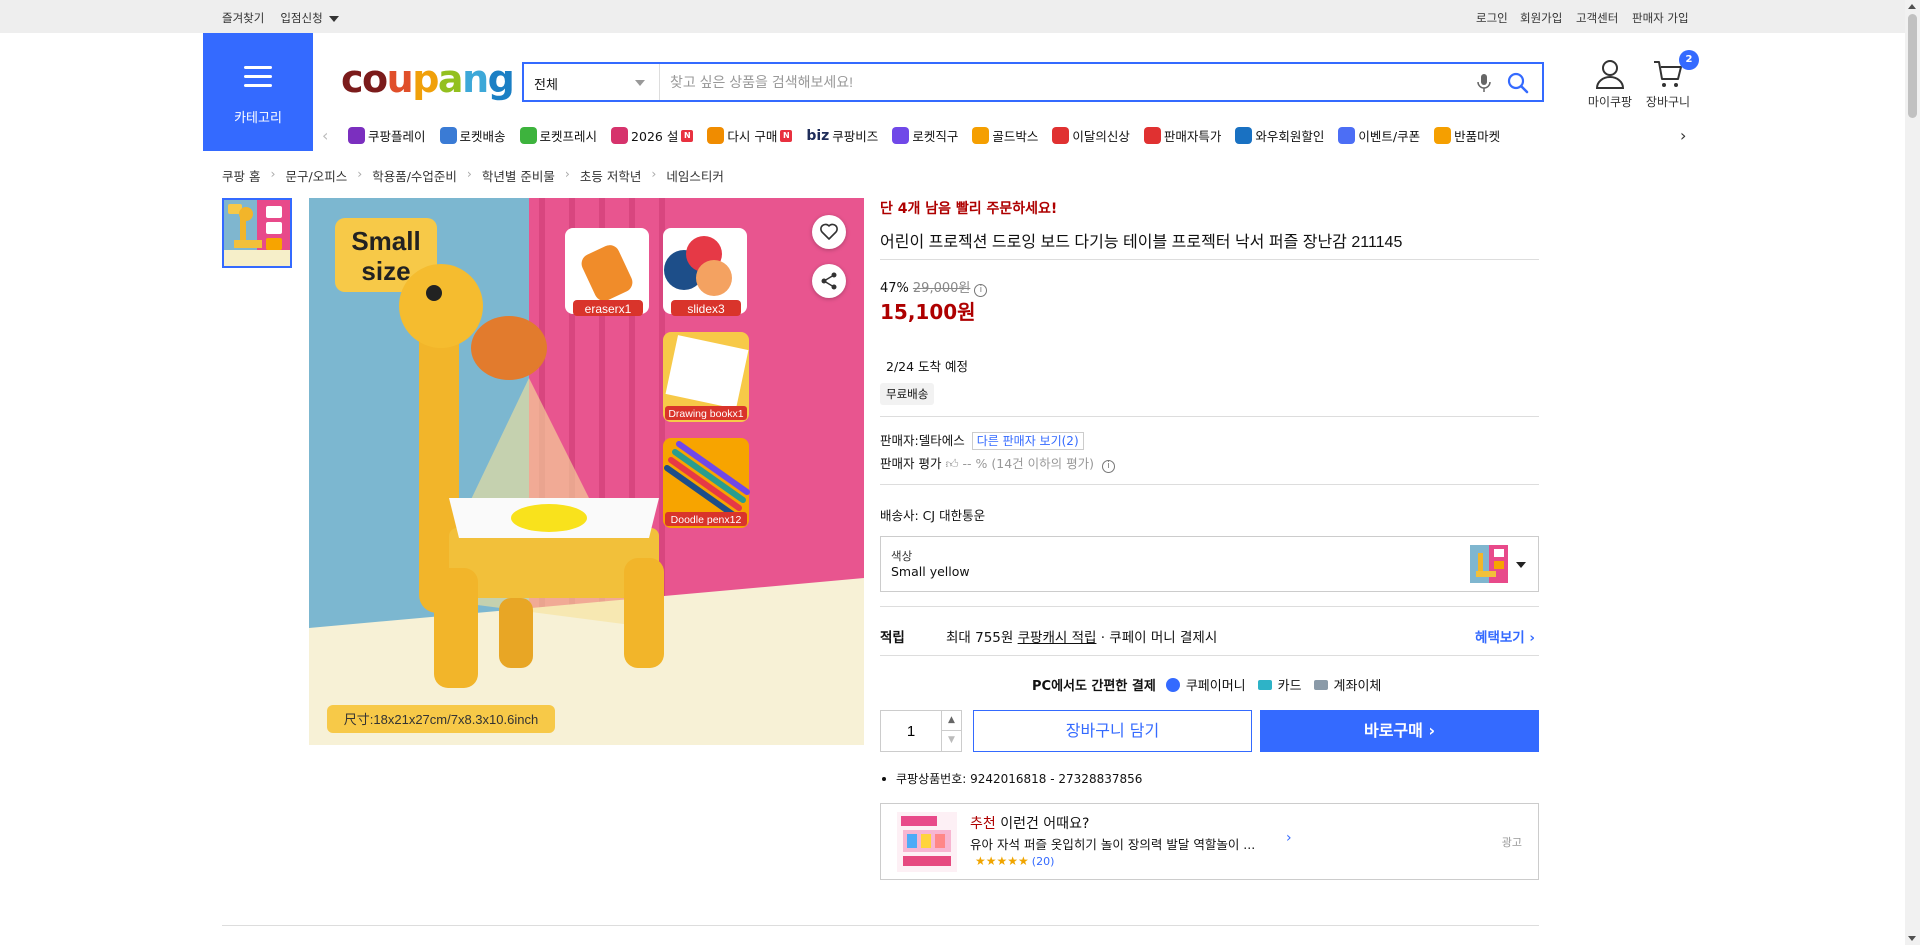 This screenshot has height=945, width=1920. What do you see at coordinates (1043, 861) in the screenshot?
I see `review-count: (20)` at bounding box center [1043, 861].